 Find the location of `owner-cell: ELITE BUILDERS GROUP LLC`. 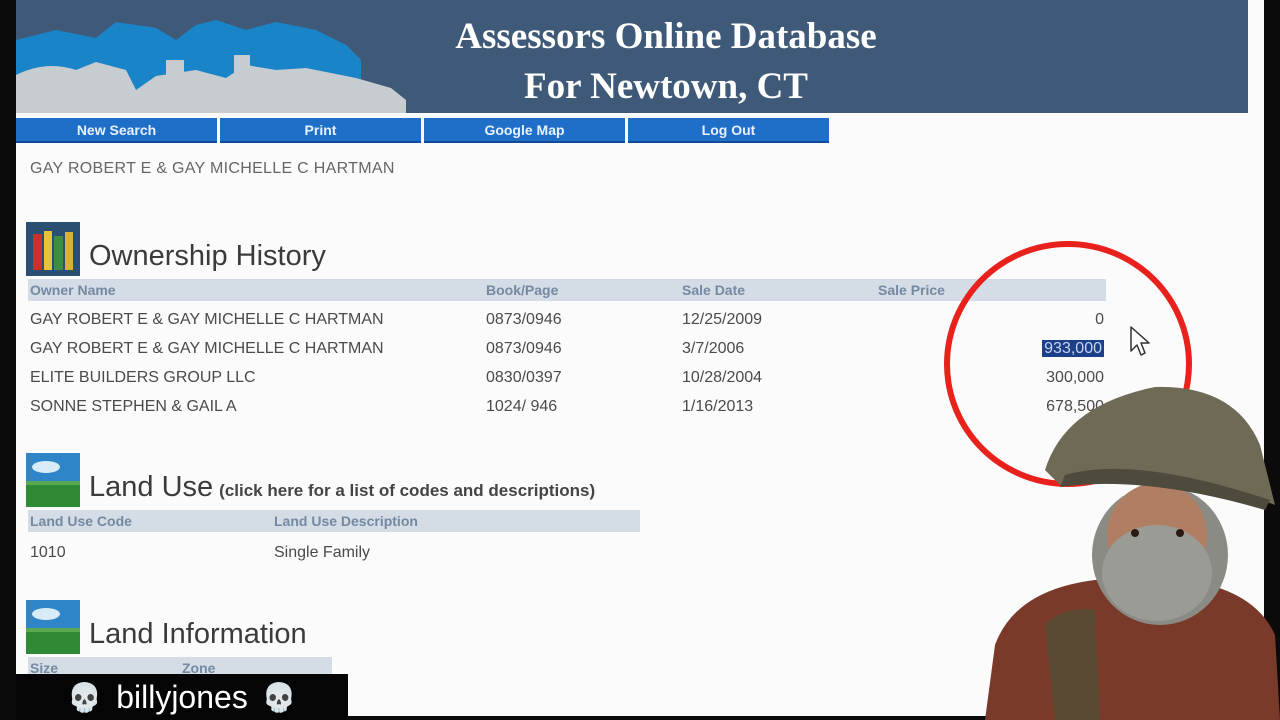

owner-cell: ELITE BUILDERS GROUP LLC is located at coordinates (143, 377).